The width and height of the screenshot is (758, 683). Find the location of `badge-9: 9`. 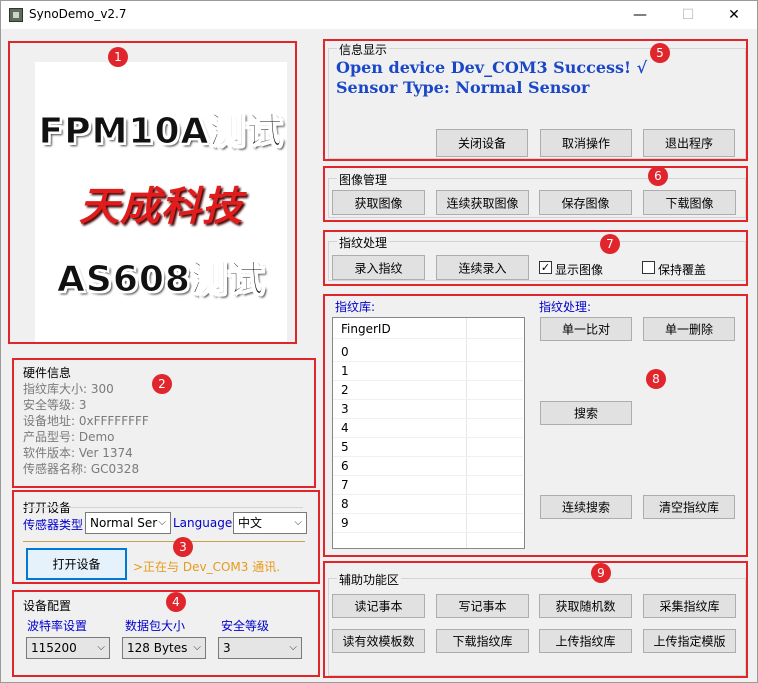

badge-9: 9 is located at coordinates (601, 573).